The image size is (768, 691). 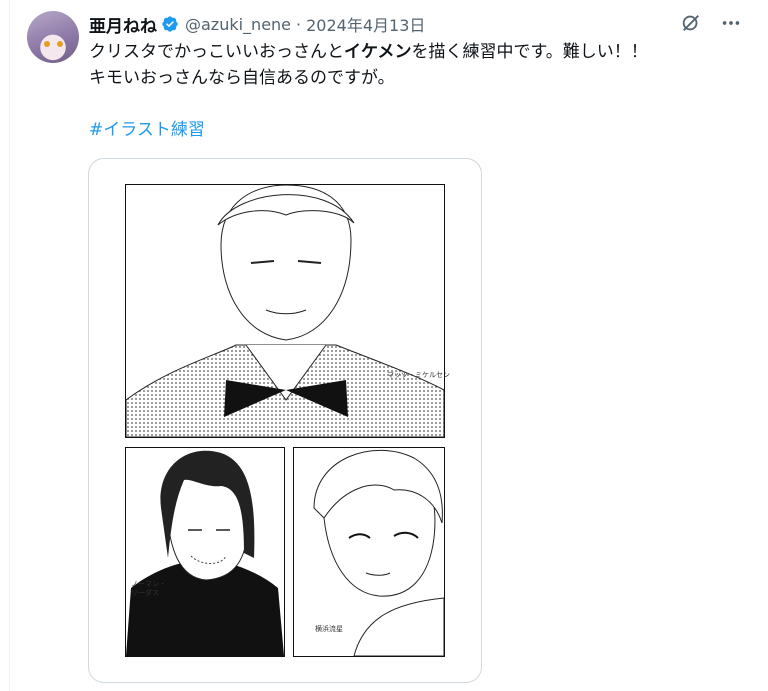 What do you see at coordinates (731, 23) in the screenshot?
I see `more-icon` at bounding box center [731, 23].